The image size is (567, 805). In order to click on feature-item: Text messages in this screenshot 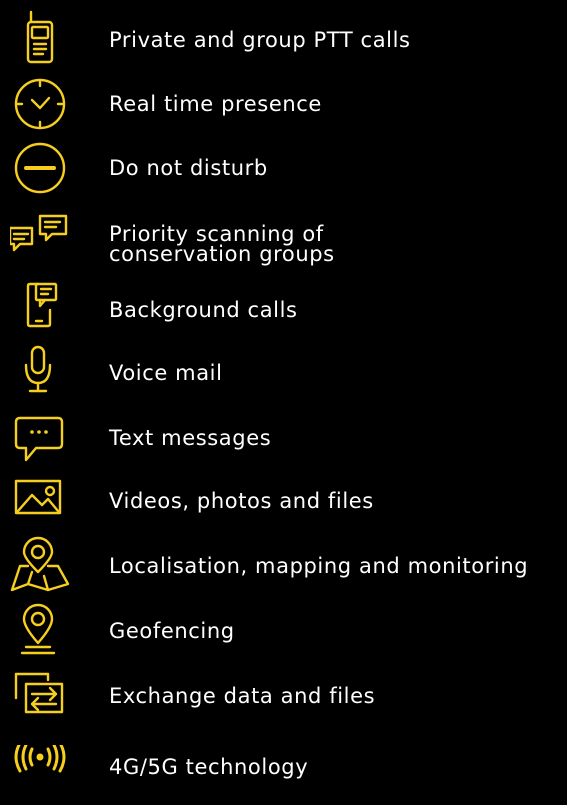, I will do `click(283, 438)`.